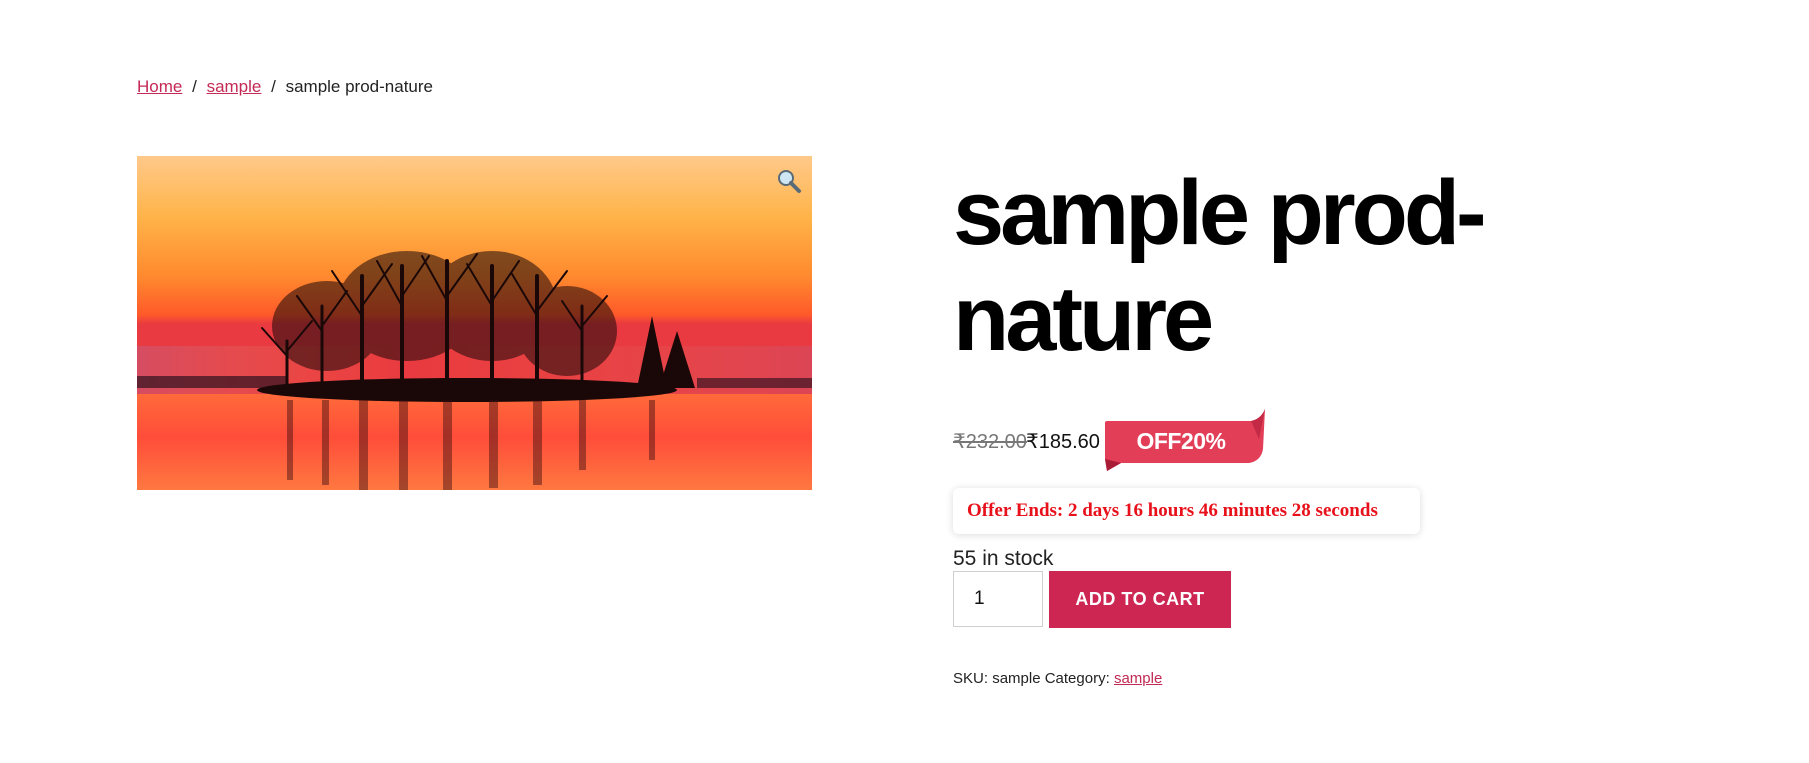  Describe the element at coordinates (359, 86) in the screenshot. I see `breadcrumb-current: sample prod-nature` at that location.